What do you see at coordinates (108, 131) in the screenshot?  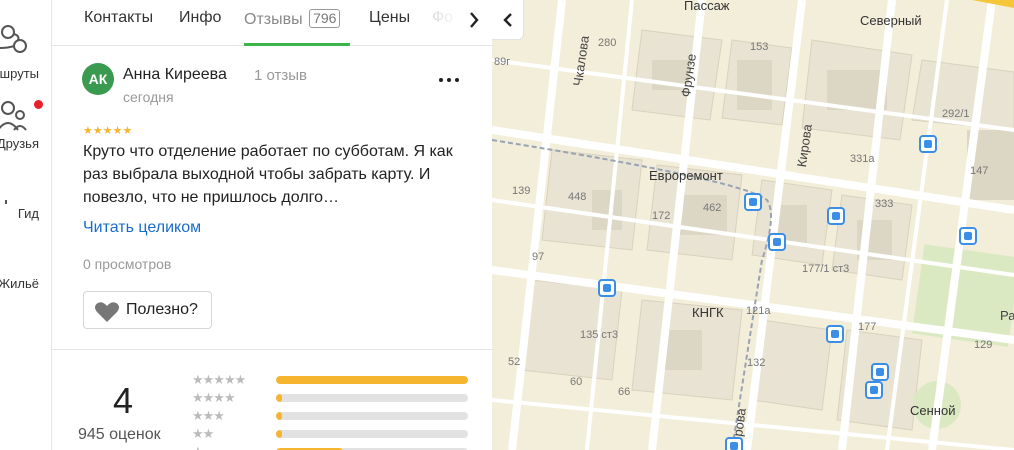 I see `review-stars: ★★★★★` at bounding box center [108, 131].